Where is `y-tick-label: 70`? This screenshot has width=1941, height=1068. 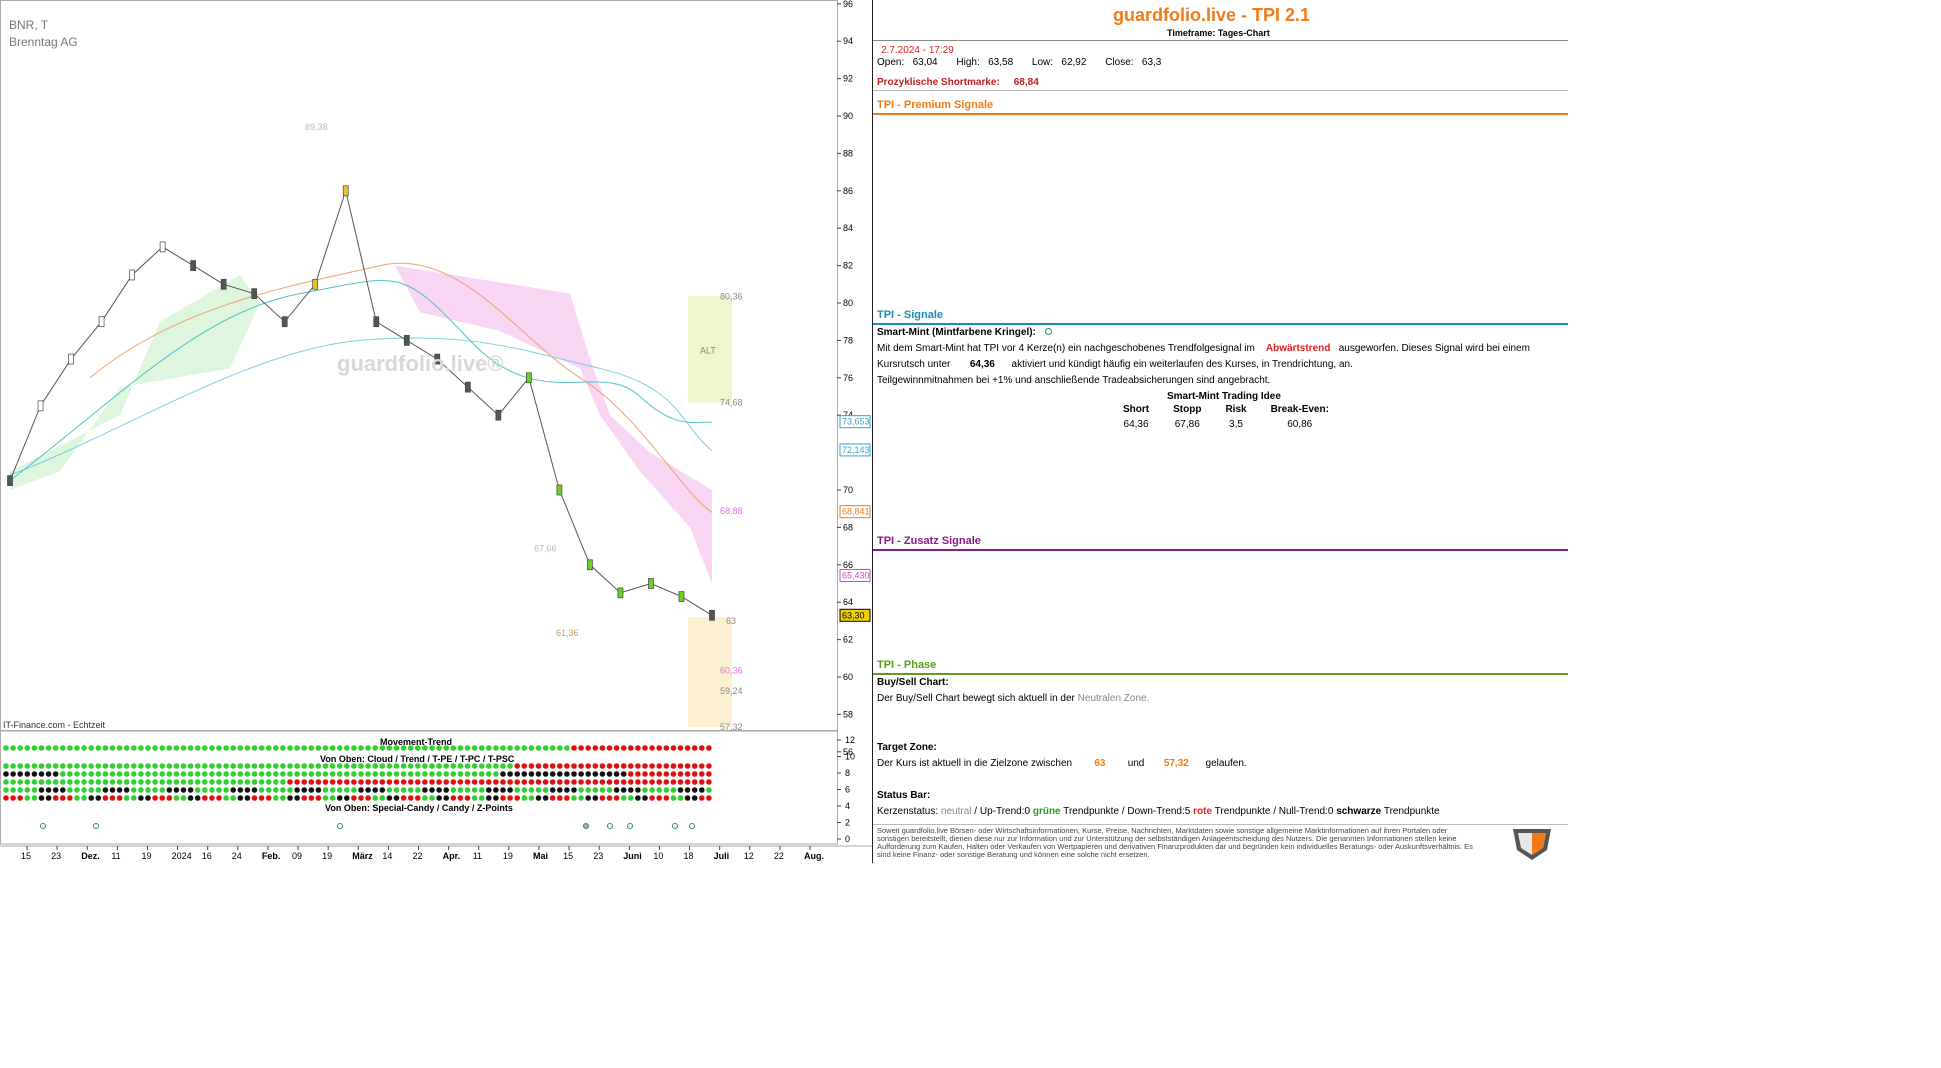 y-tick-label: 70 is located at coordinates (848, 490).